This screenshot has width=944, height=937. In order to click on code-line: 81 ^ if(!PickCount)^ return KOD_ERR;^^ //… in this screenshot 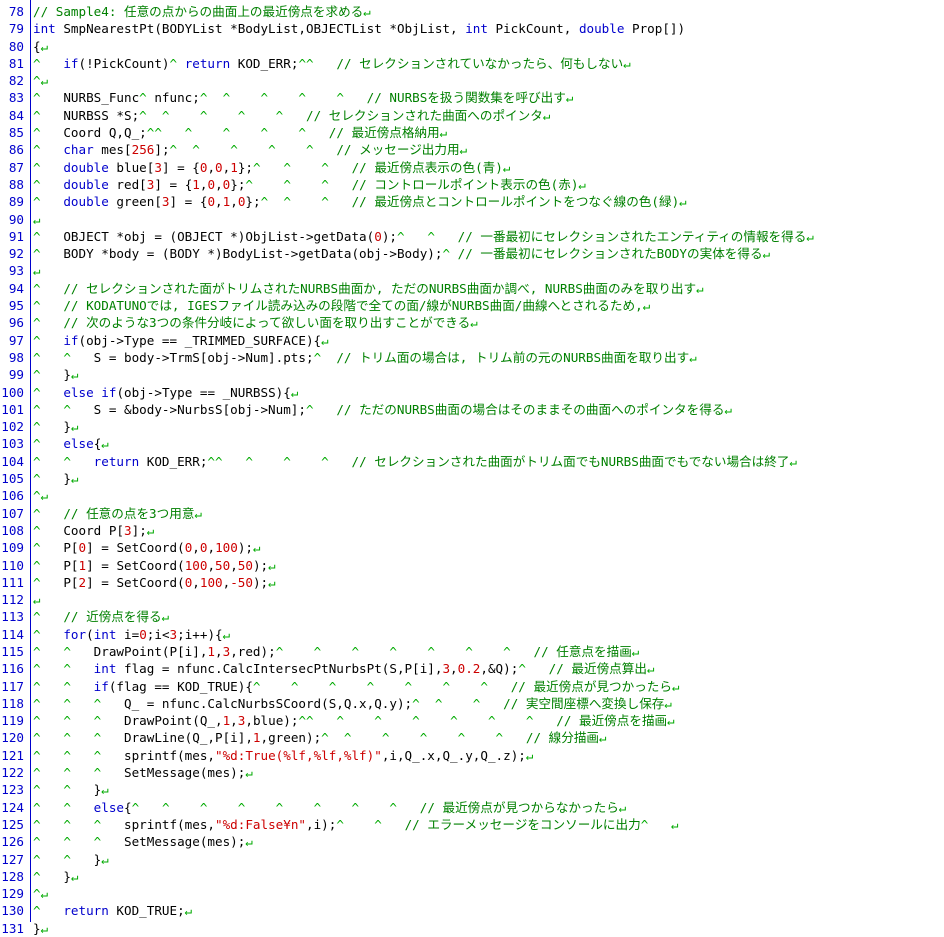, I will do `click(472, 63)`.